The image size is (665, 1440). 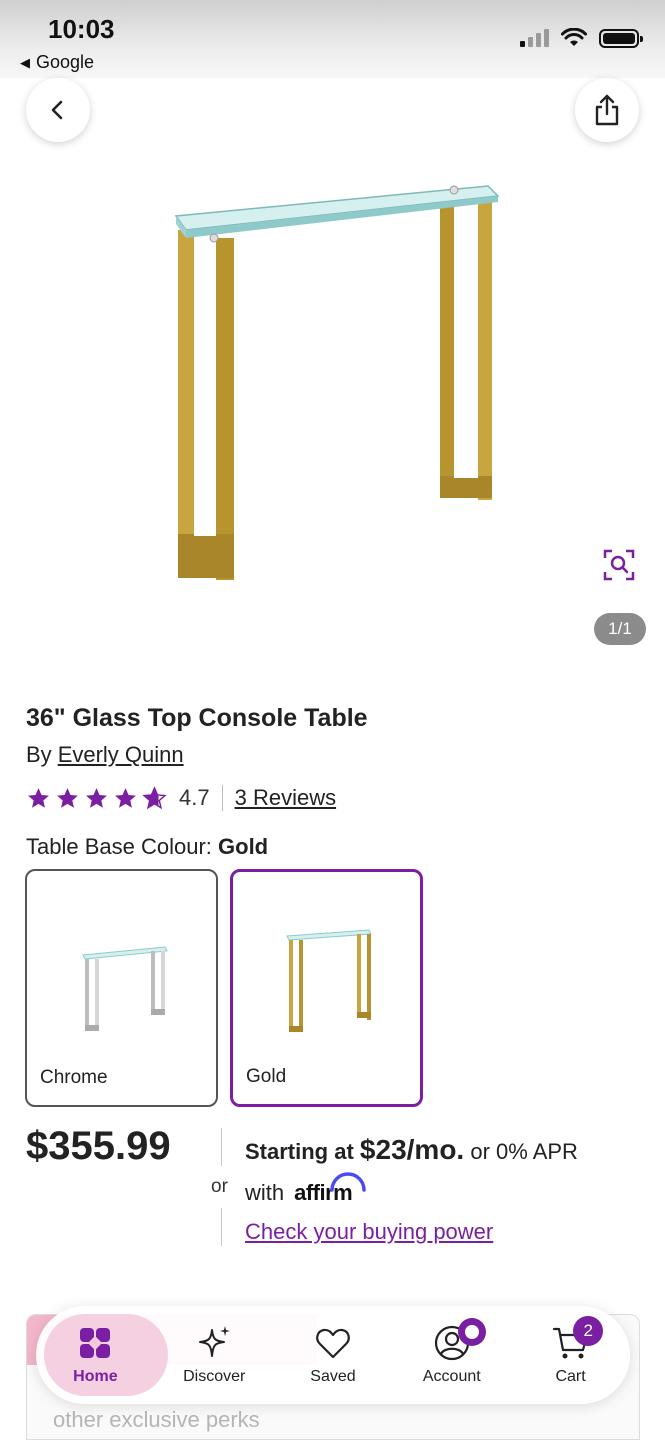 What do you see at coordinates (74, 1077) in the screenshot?
I see `swatch-label: Chrome` at bounding box center [74, 1077].